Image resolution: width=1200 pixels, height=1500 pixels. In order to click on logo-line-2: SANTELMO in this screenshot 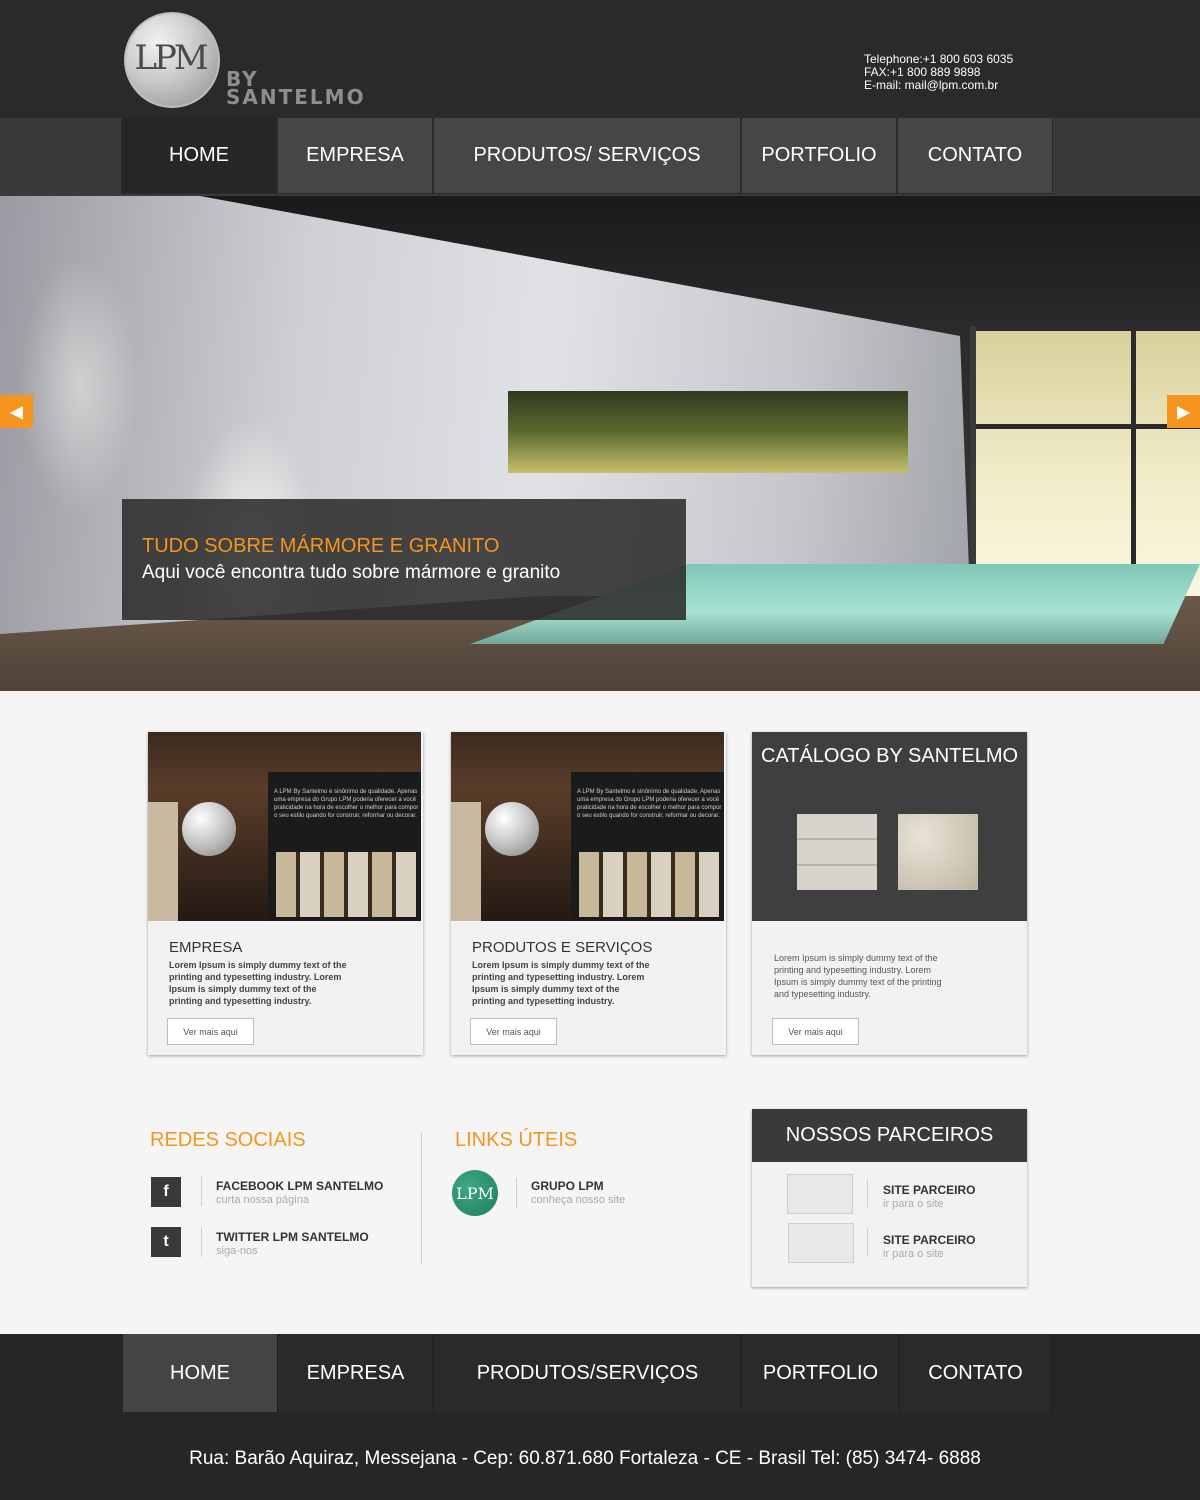, I will do `click(296, 97)`.